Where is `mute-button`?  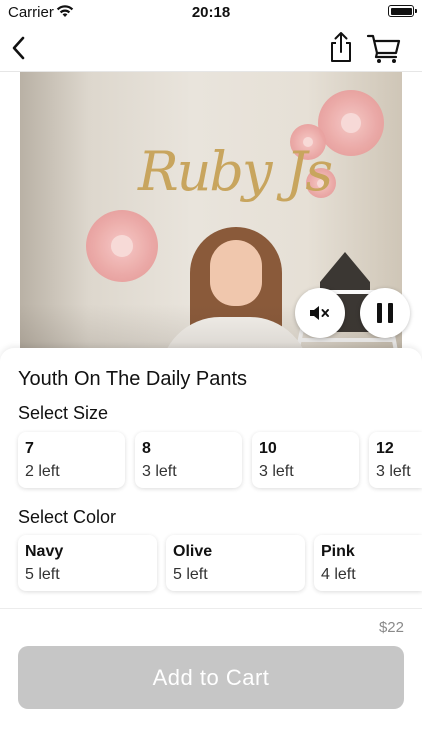
mute-button is located at coordinates (320, 313).